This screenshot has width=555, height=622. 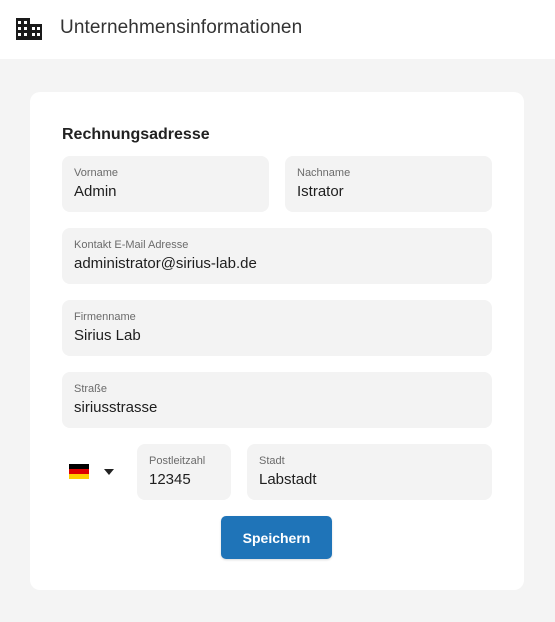 I want to click on building-icon, so click(x=29, y=29).